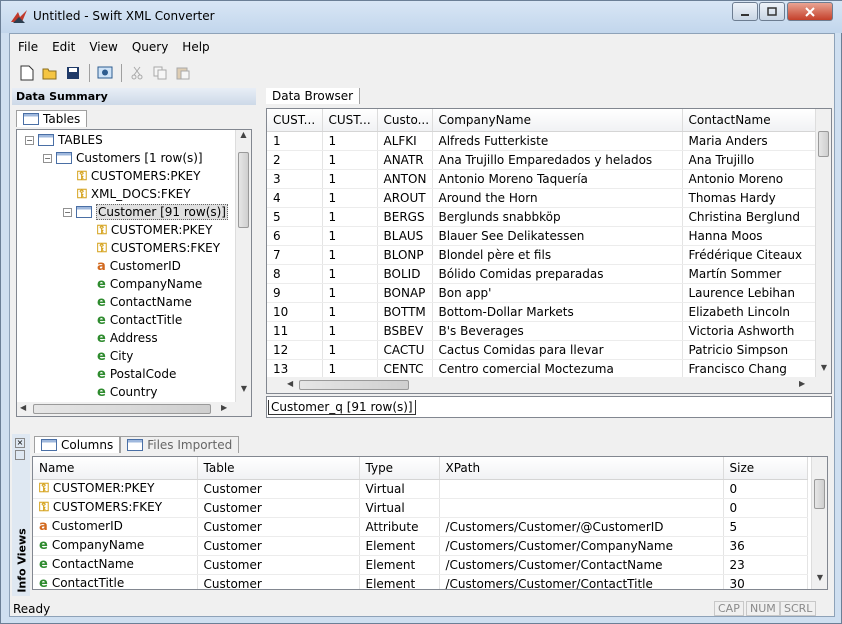 Image resolution: width=842 pixels, height=624 pixels. I want to click on table-cell: Antonio Moreno, so click(749, 179).